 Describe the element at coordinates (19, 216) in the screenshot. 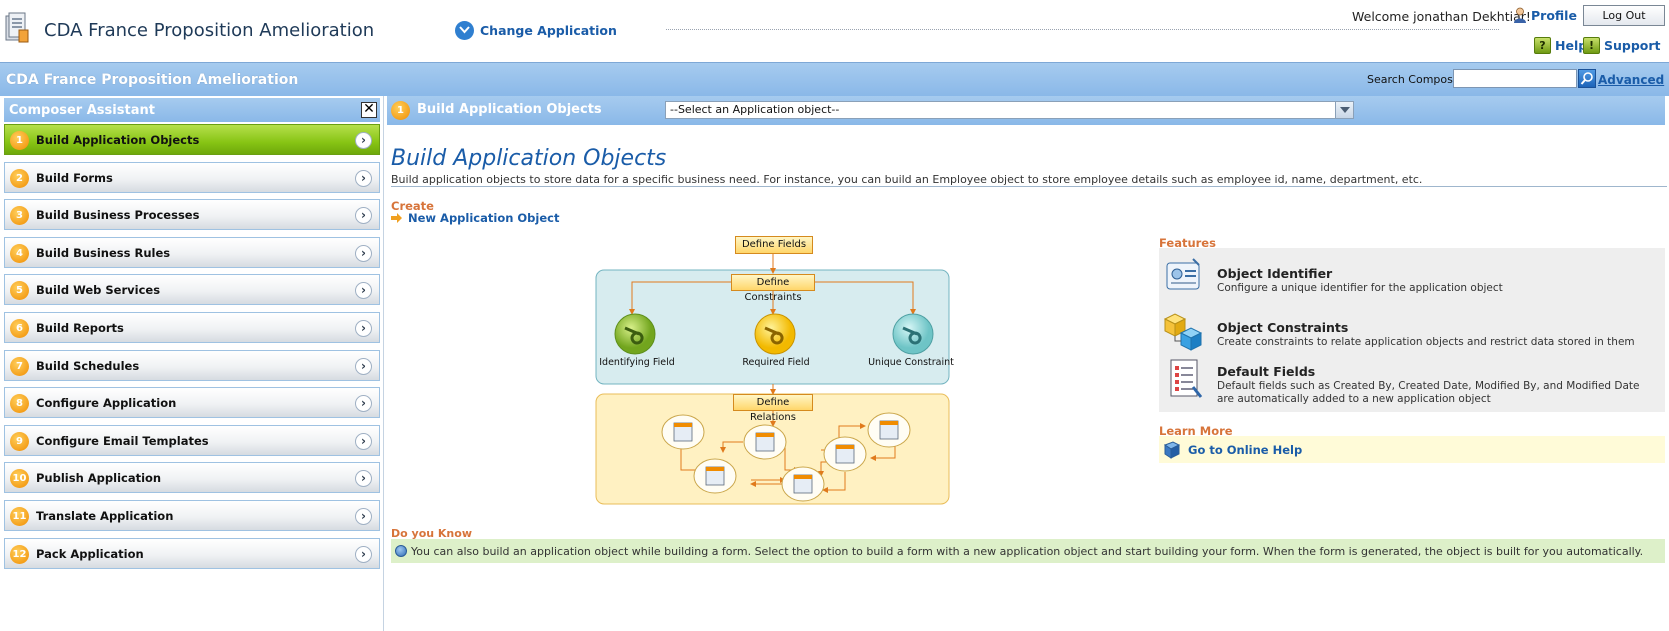

I see `step-number-badge: 3` at that location.